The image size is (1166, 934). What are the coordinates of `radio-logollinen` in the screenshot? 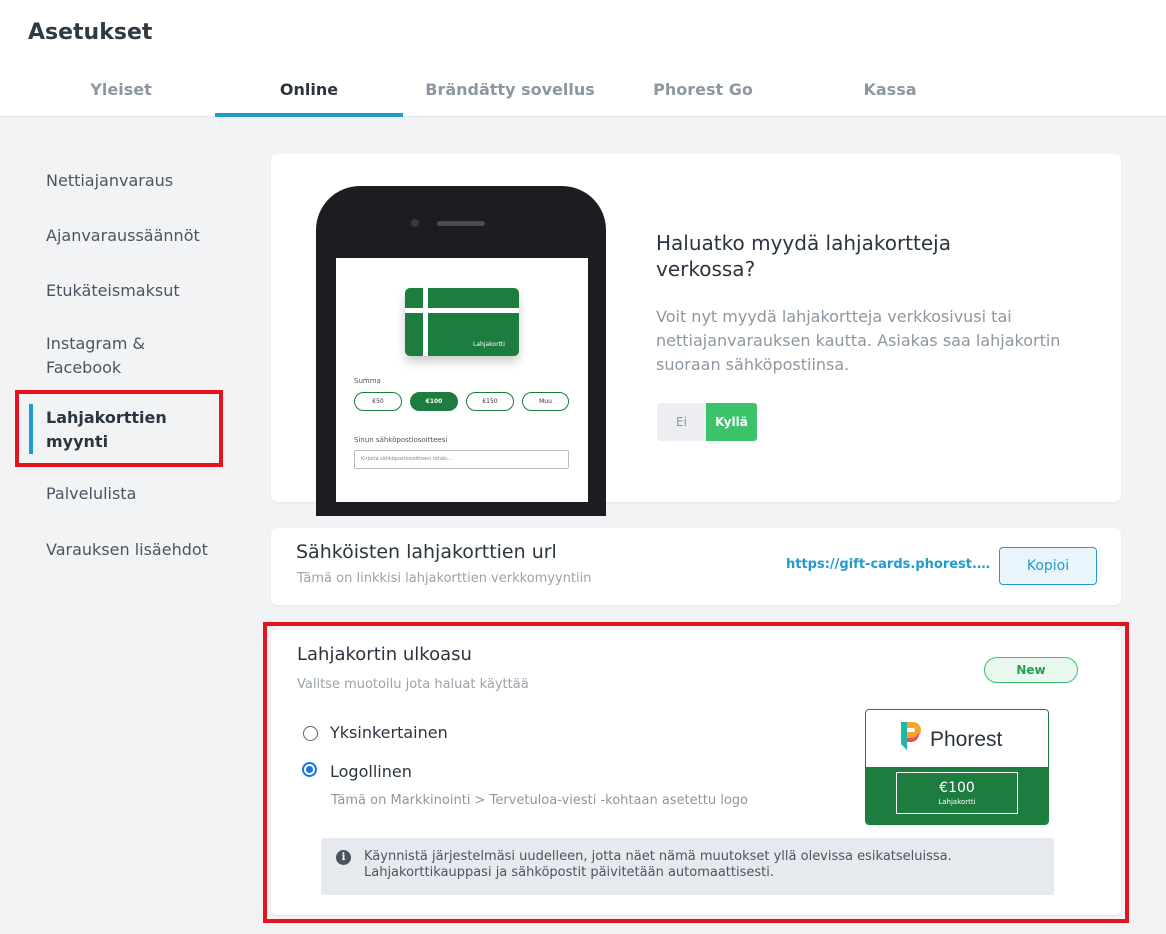 It's located at (309, 769).